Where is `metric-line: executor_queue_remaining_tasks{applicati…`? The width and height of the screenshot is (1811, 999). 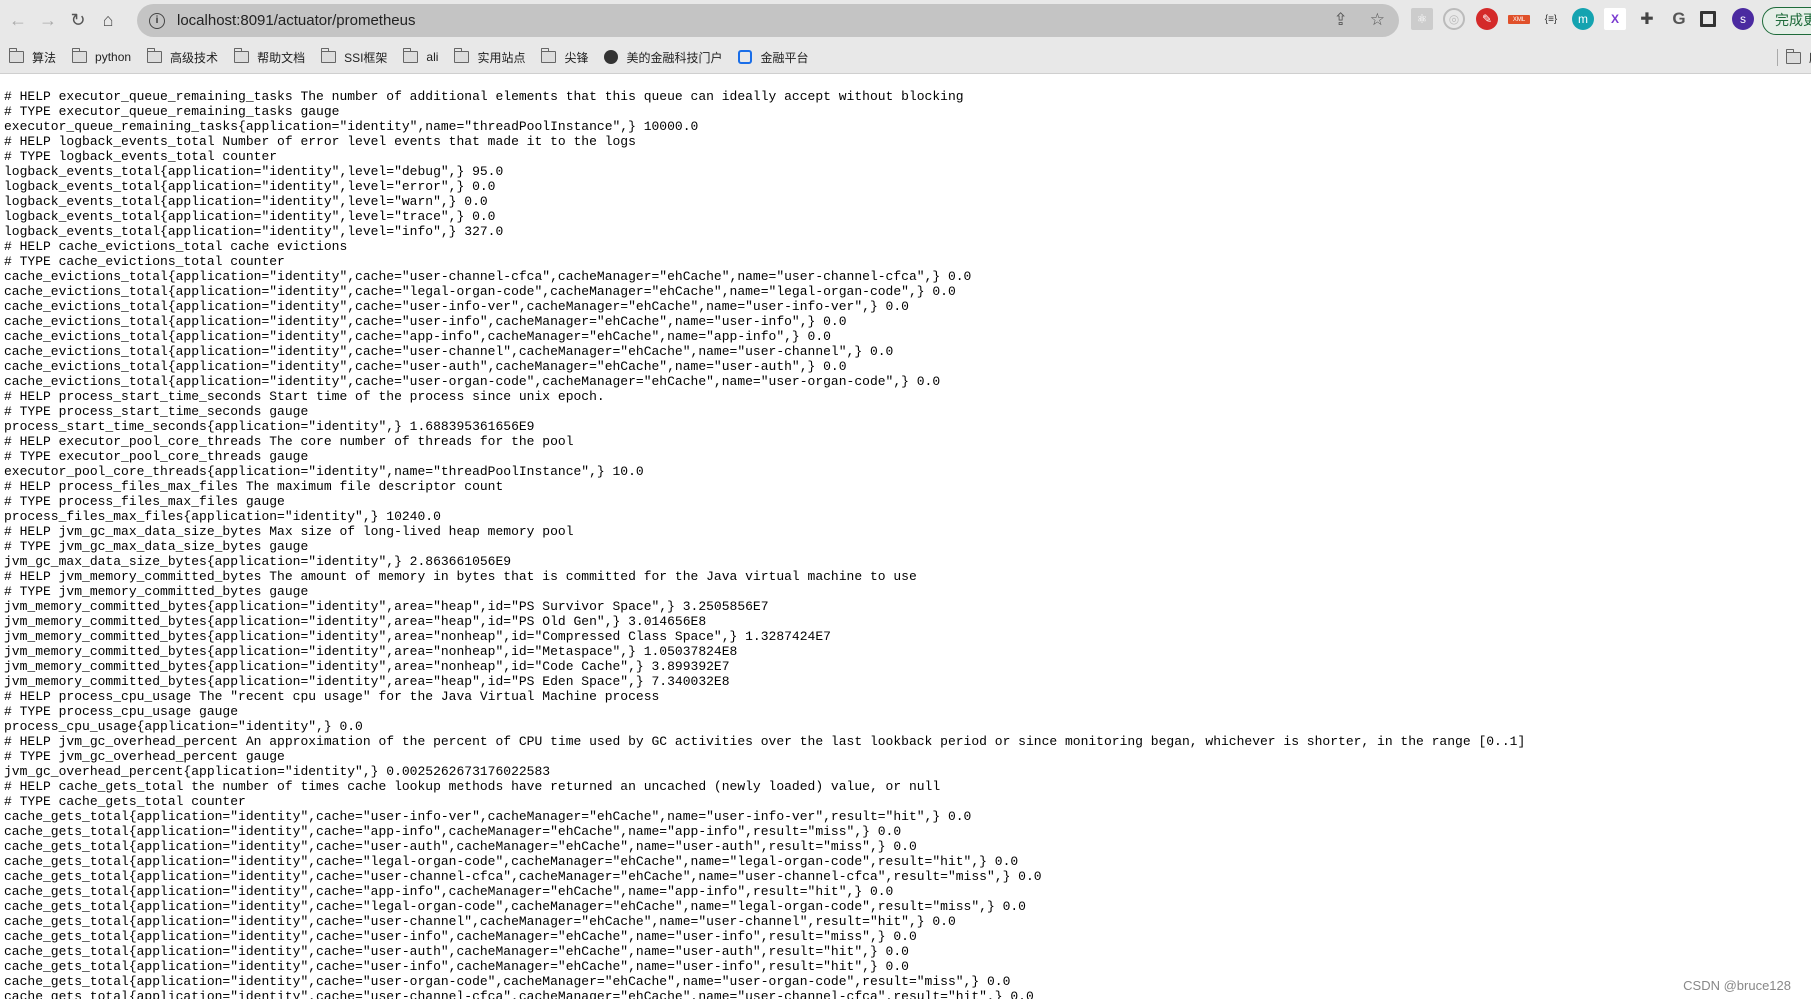
metric-line: executor_queue_remaining_tasks{applicati… is located at coordinates (351, 126).